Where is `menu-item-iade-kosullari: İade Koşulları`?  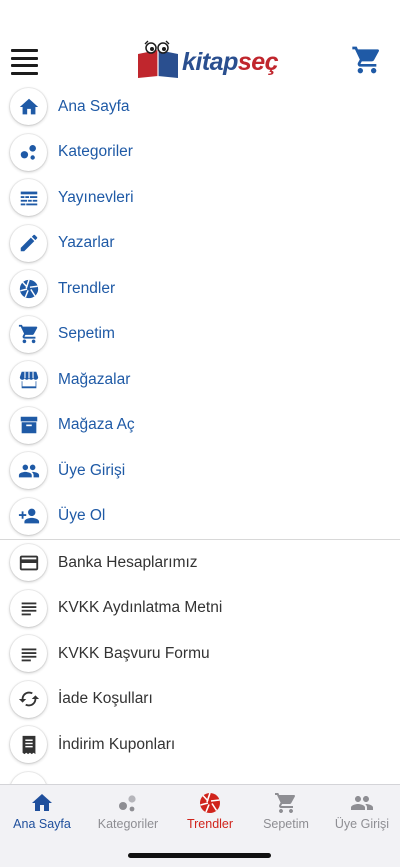
menu-item-iade-kosullari: İade Koşulları is located at coordinates (200, 700).